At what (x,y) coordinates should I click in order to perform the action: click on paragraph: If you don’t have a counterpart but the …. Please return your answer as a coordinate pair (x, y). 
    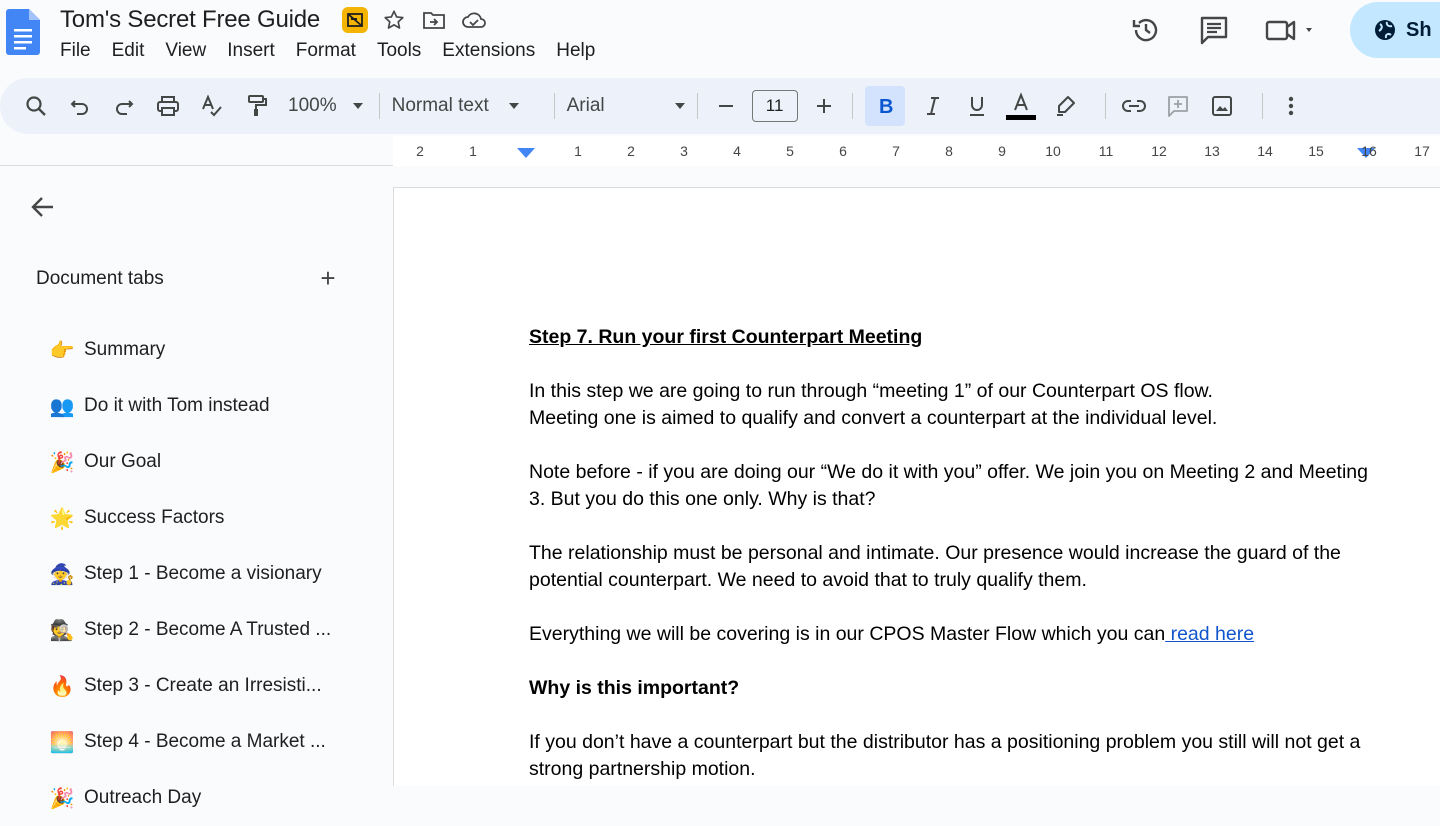
    Looking at the image, I should click on (945, 755).